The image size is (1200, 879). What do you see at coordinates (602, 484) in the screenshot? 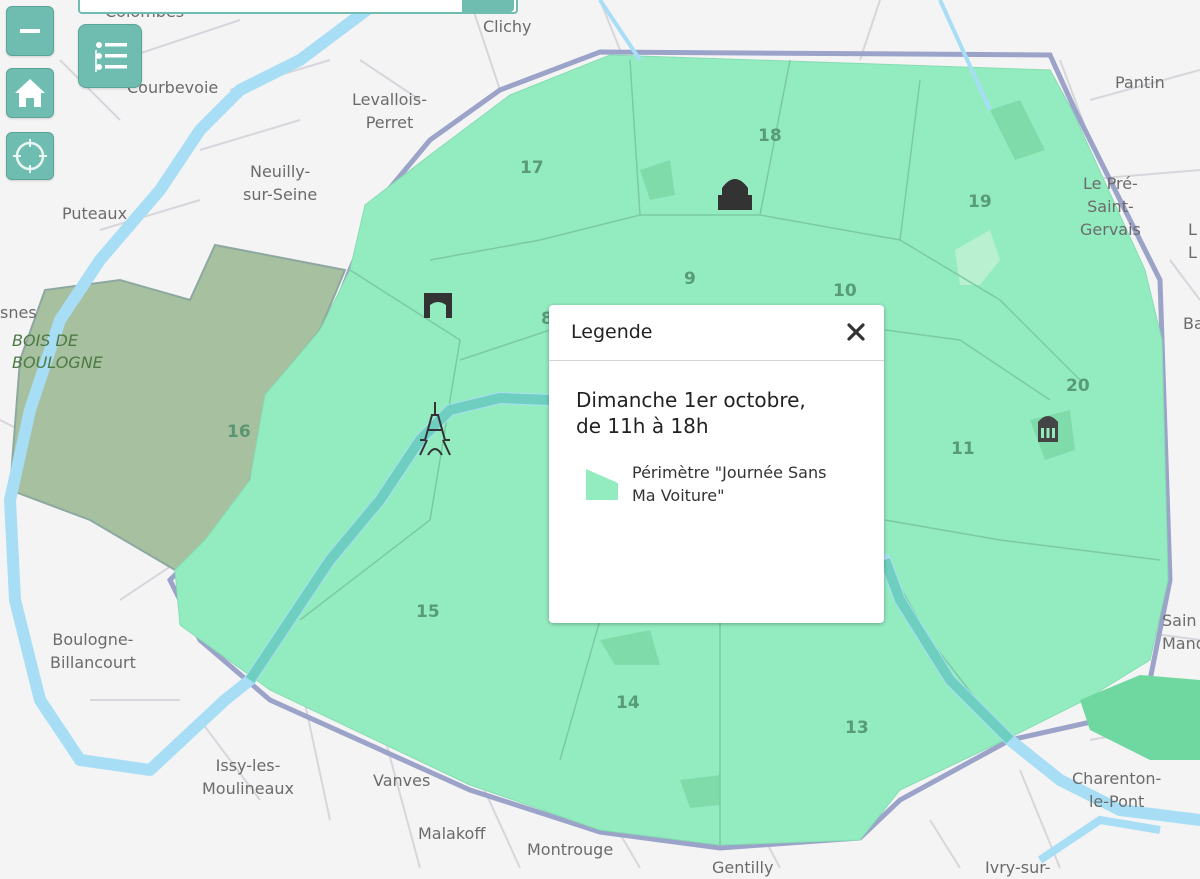
I see `legend-swatch` at bounding box center [602, 484].